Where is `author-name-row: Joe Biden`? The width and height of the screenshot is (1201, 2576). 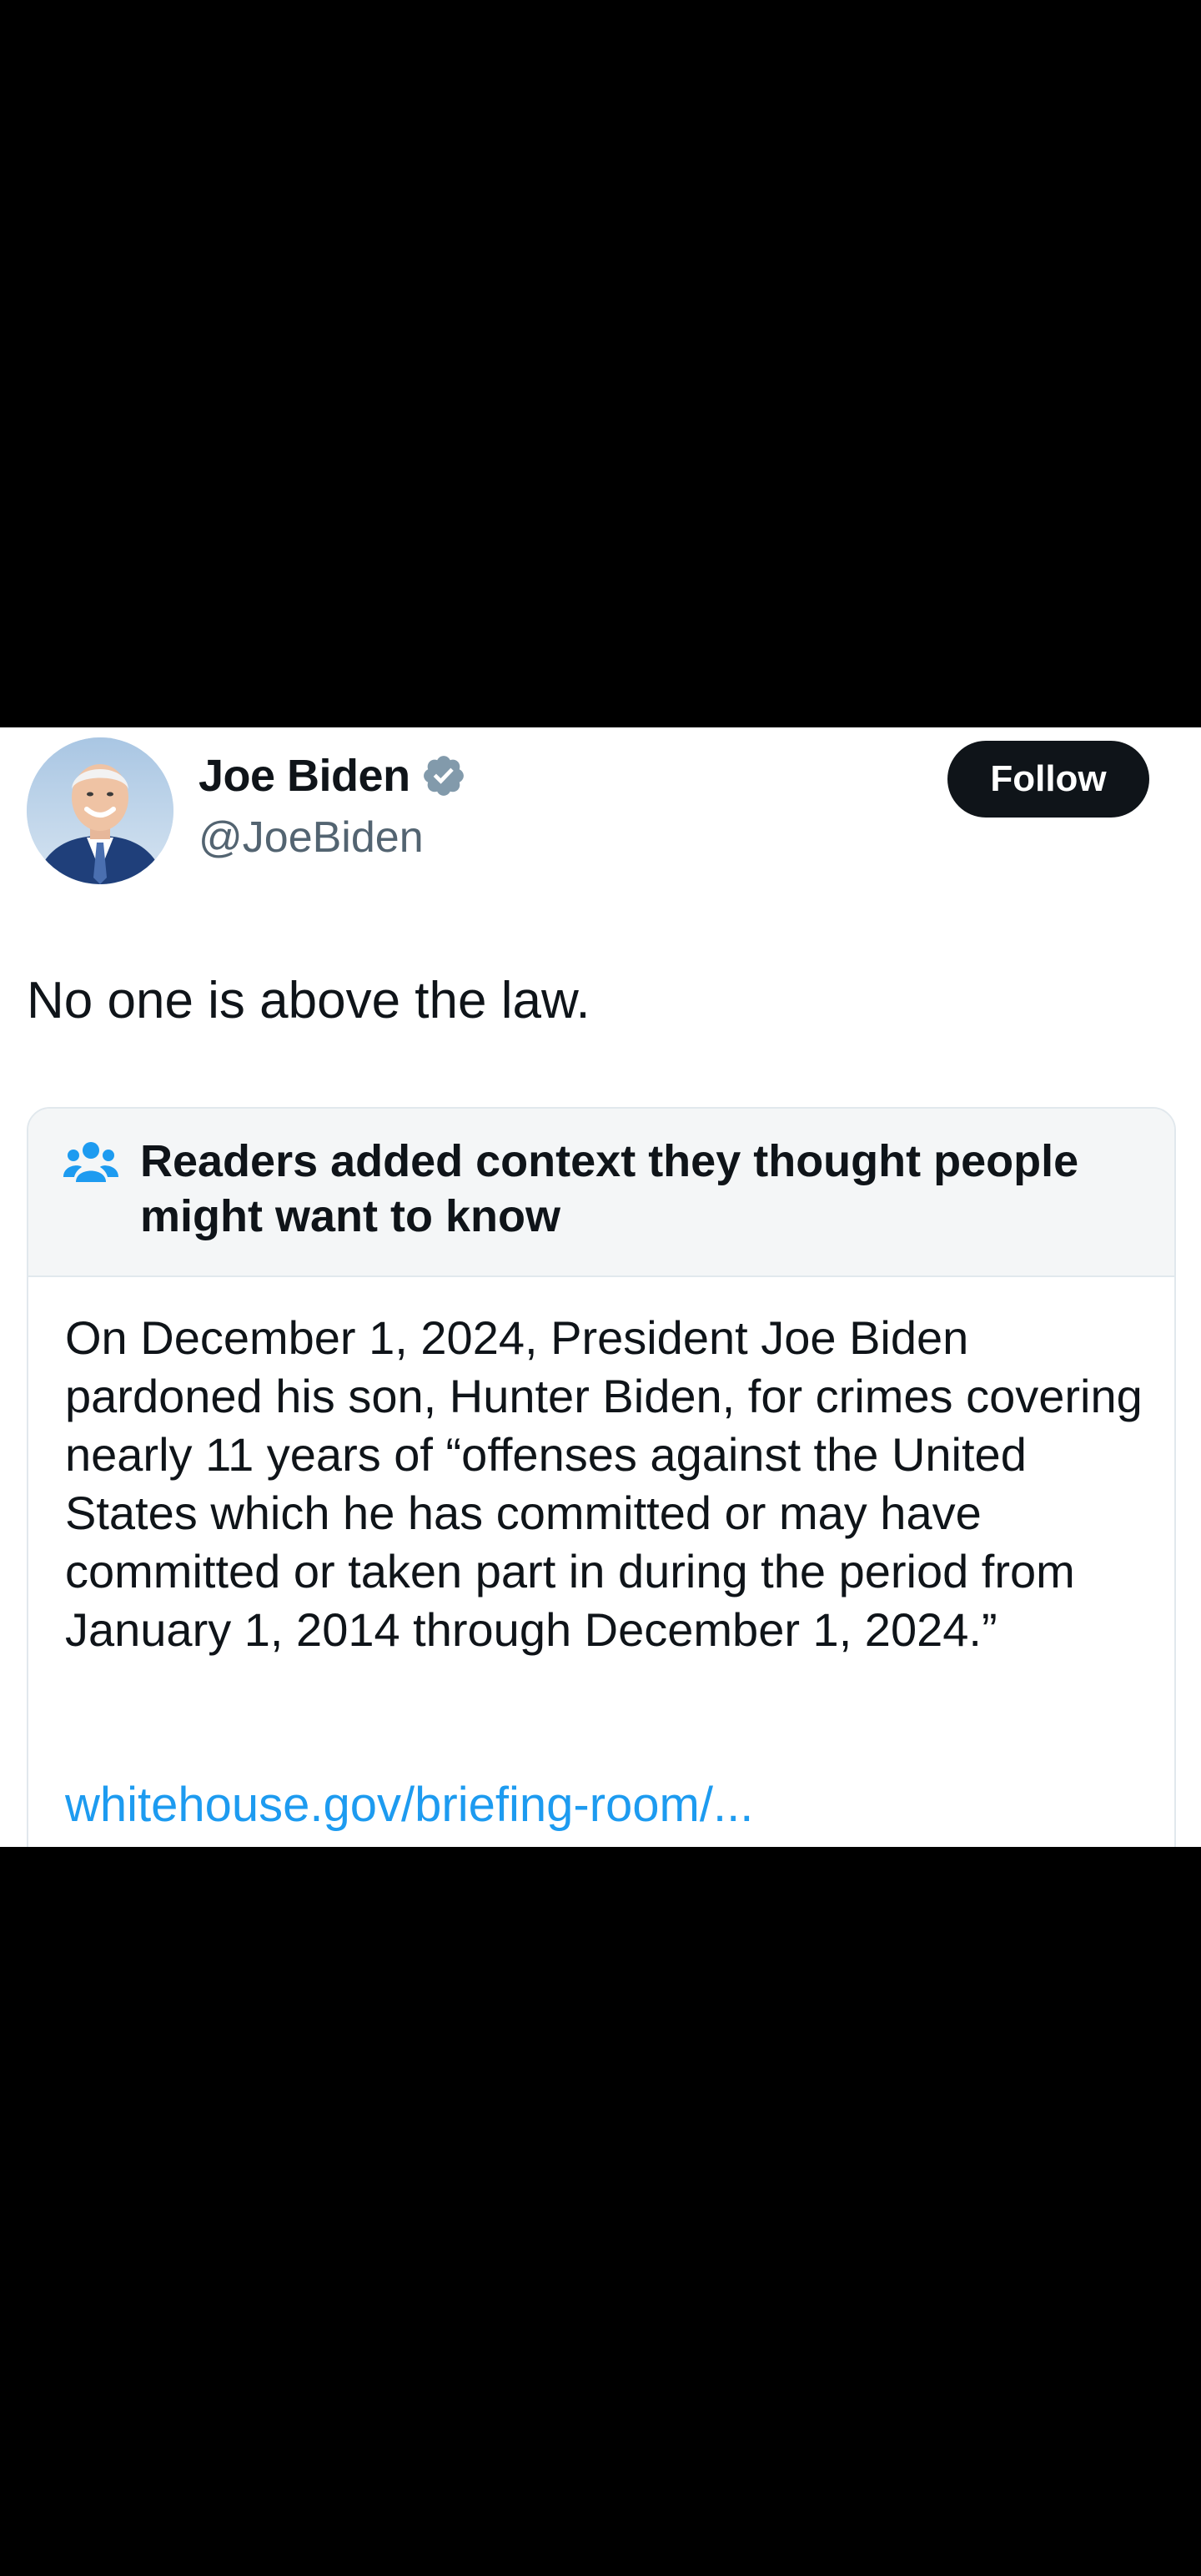 author-name-row: Joe Biden is located at coordinates (333, 775).